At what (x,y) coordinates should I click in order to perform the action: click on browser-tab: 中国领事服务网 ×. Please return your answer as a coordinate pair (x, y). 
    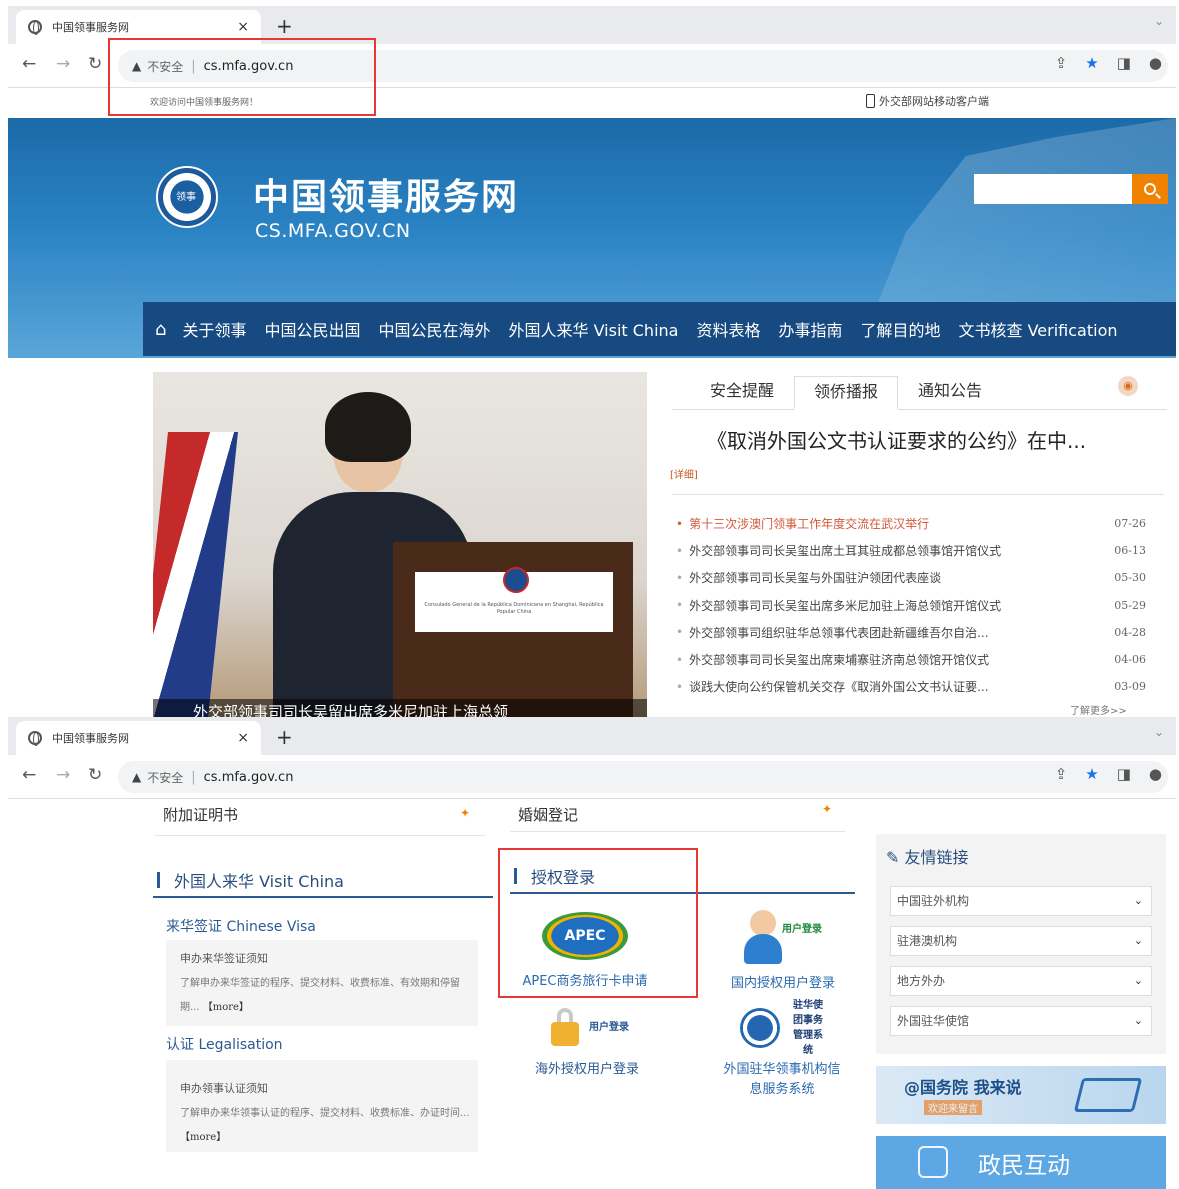
    Looking at the image, I should click on (138, 27).